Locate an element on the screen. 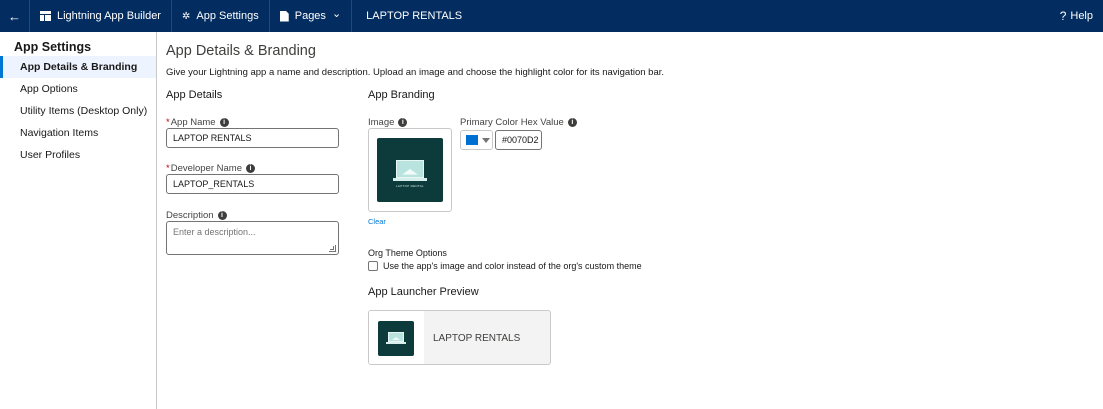  page-title: App Details & Branding is located at coordinates (241, 51).